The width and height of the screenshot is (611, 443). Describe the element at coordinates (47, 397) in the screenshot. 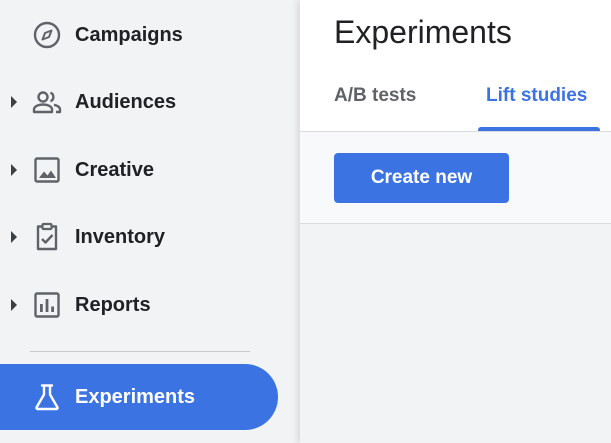

I see `flask-icon` at that location.